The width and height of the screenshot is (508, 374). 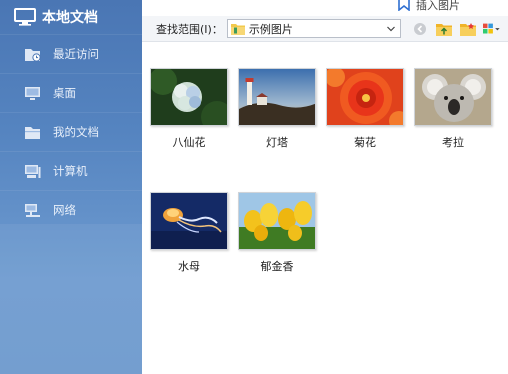 I want to click on look-in-value: 示例图片, so click(x=270, y=29).